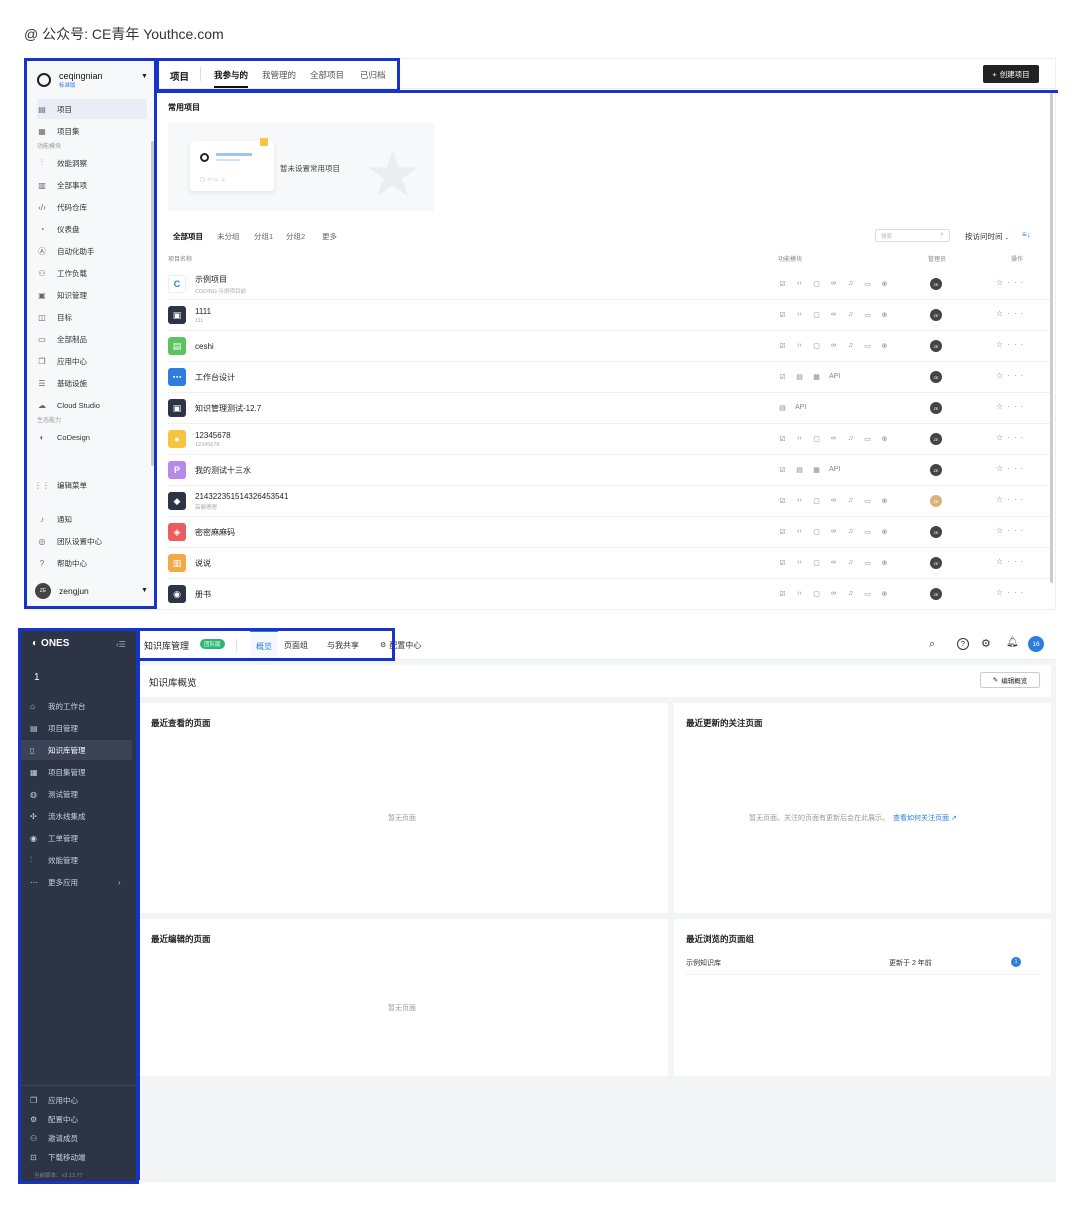 The height and width of the screenshot is (1215, 1080). Describe the element at coordinates (963, 644) in the screenshot. I see `help-icon: ?` at that location.